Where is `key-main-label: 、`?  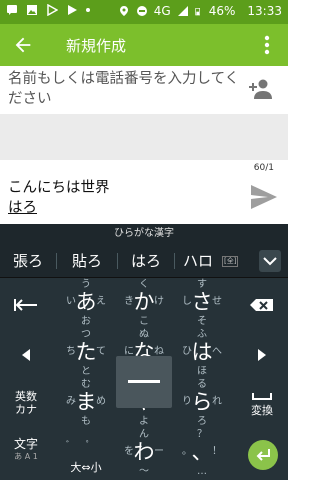
key-main-label: 、 is located at coordinates (202, 452).